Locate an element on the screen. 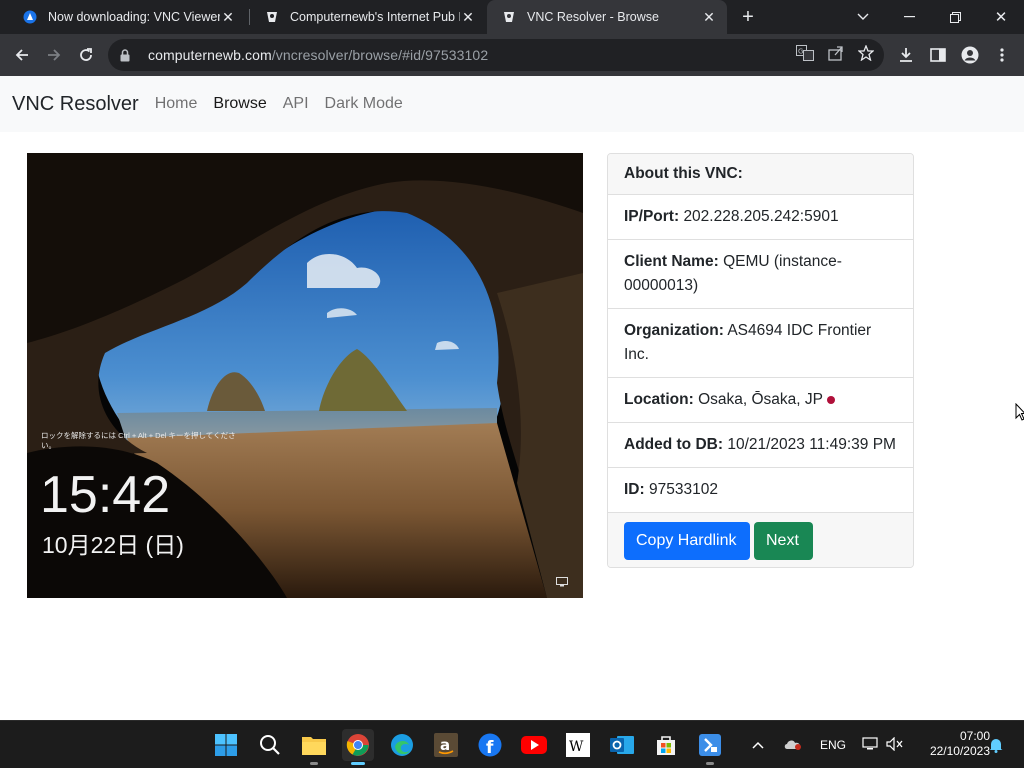  display-icon is located at coordinates (870, 745).